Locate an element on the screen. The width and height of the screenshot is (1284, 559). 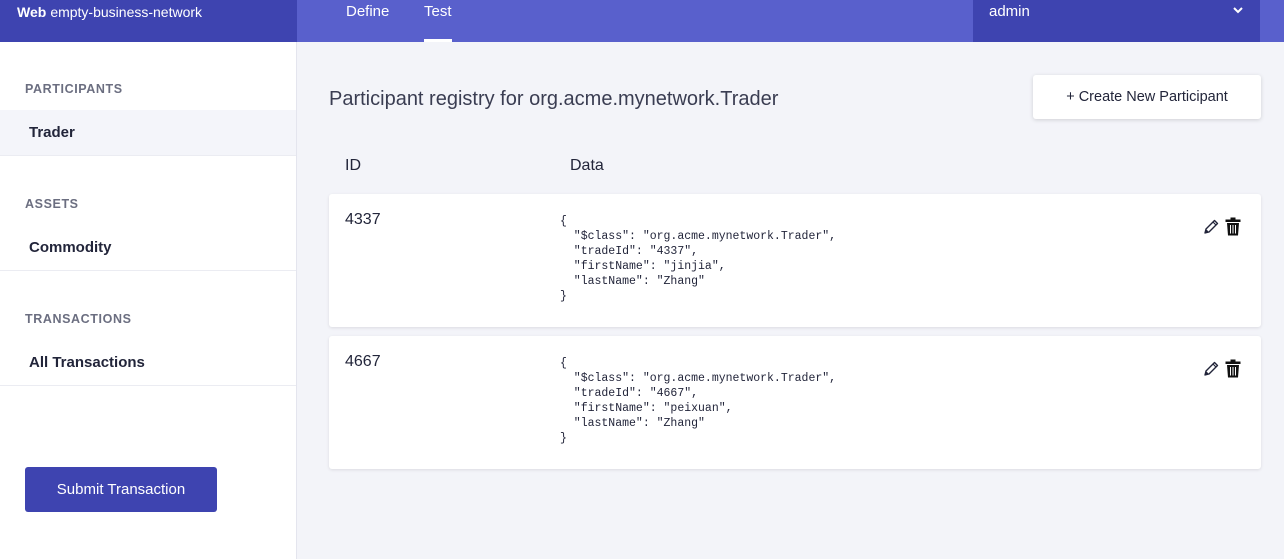
app-brand: Web empty-business-network is located at coordinates (148, 21).